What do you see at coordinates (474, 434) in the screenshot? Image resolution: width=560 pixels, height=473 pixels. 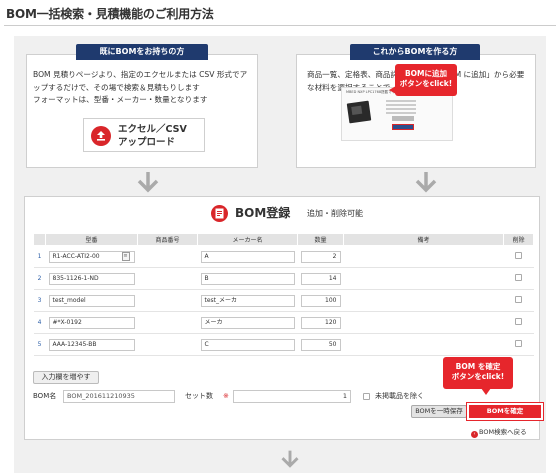 I see `chevron-left-icon: ‹` at bounding box center [474, 434].